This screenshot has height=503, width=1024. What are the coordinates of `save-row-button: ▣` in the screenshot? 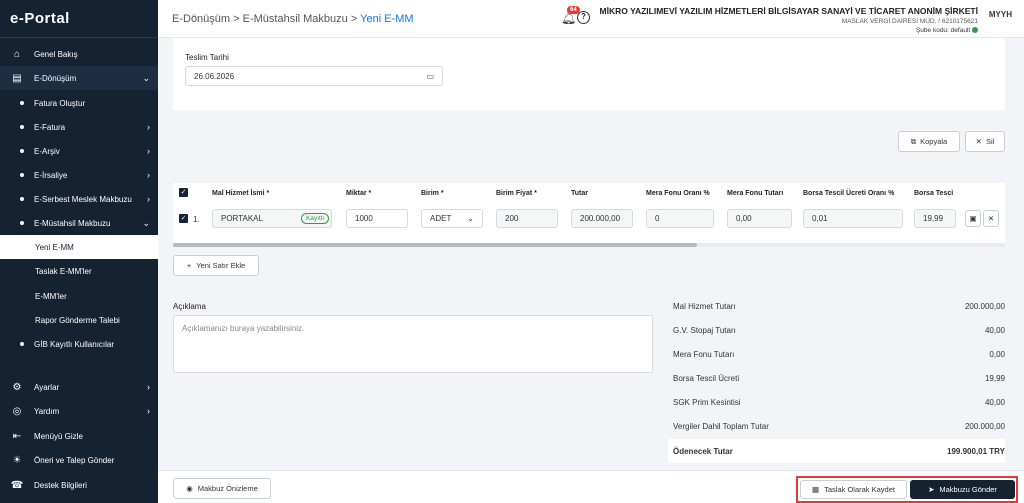 It's located at (973, 218).